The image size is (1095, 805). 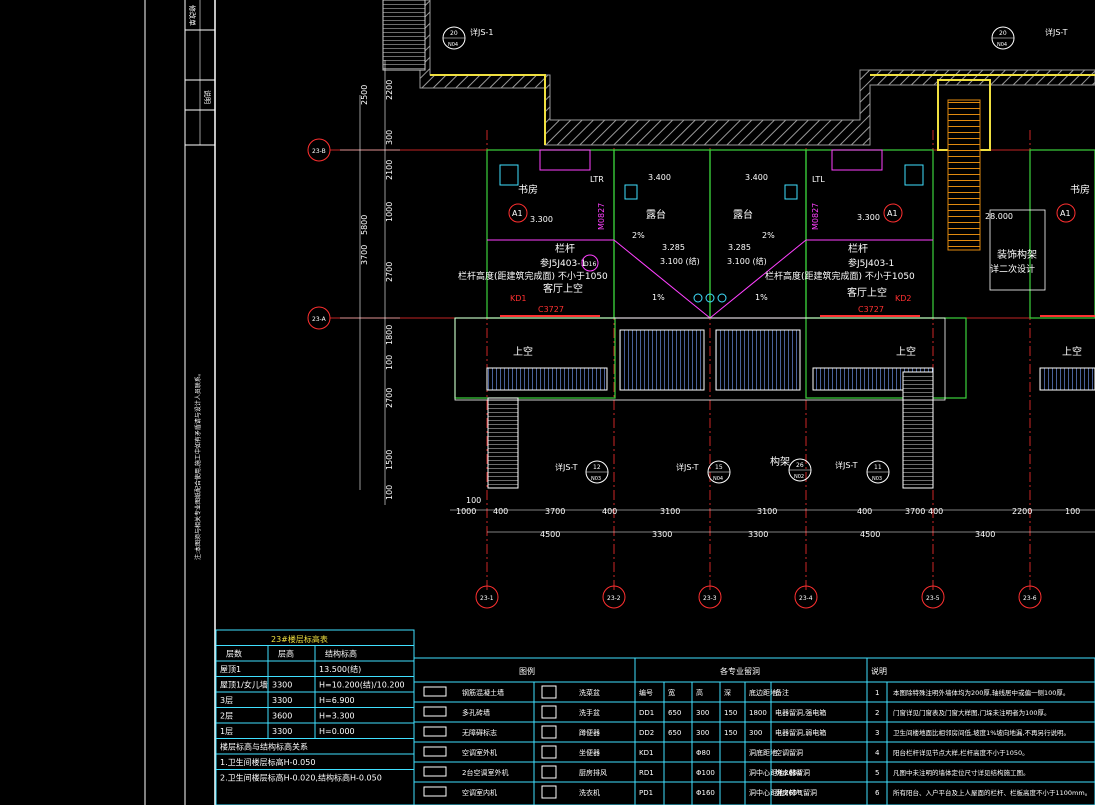 What do you see at coordinates (767, 511) in the screenshot?
I see `dim-bottom-label: 3100` at bounding box center [767, 511].